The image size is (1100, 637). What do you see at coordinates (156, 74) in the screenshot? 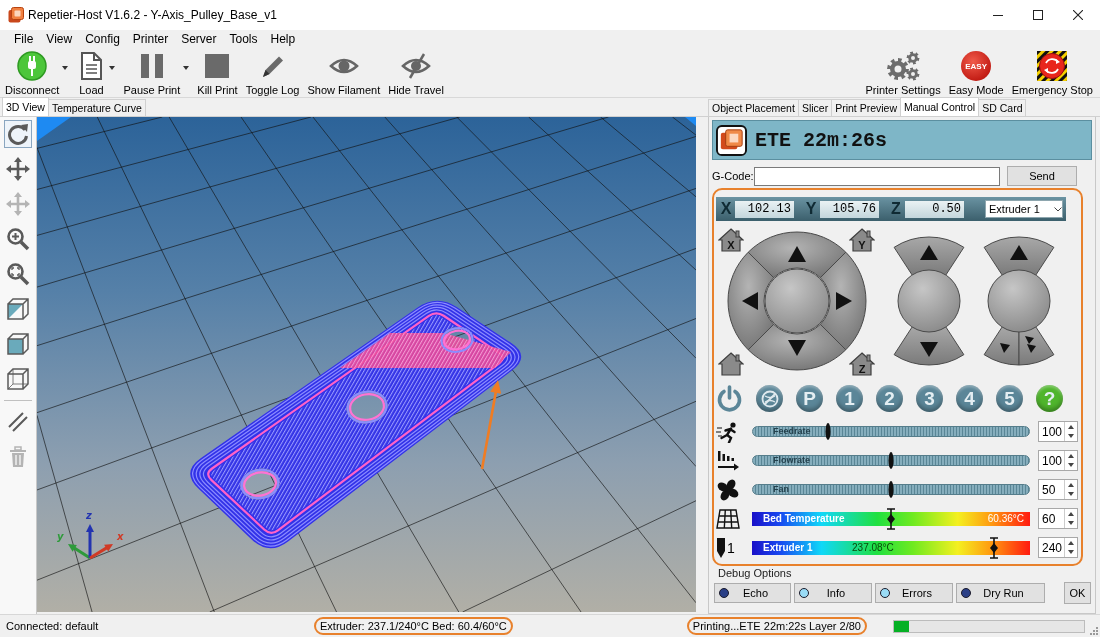
I see `toolbar-button: Pause Print` at bounding box center [156, 74].